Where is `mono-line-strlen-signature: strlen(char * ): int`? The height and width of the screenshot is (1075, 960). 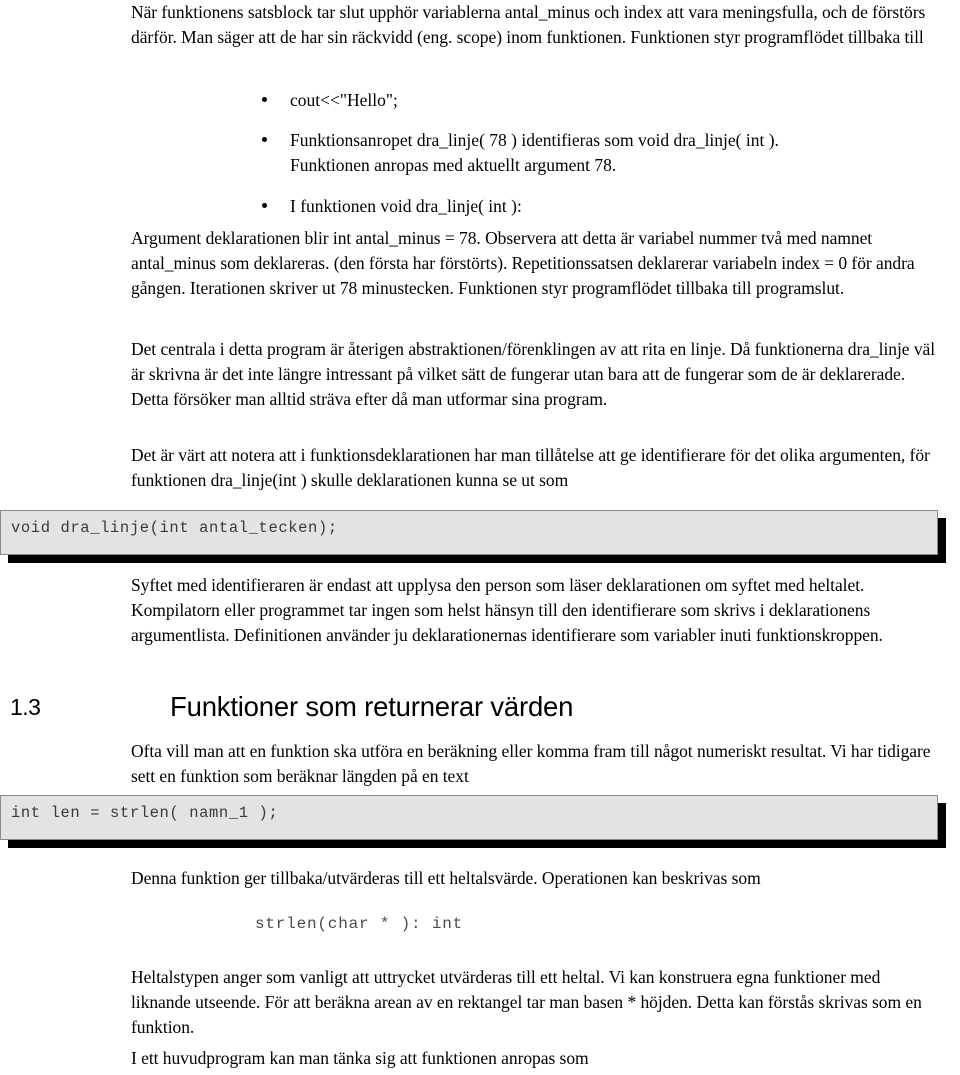
mono-line-strlen-signature: strlen(char * ): int is located at coordinates (359, 924).